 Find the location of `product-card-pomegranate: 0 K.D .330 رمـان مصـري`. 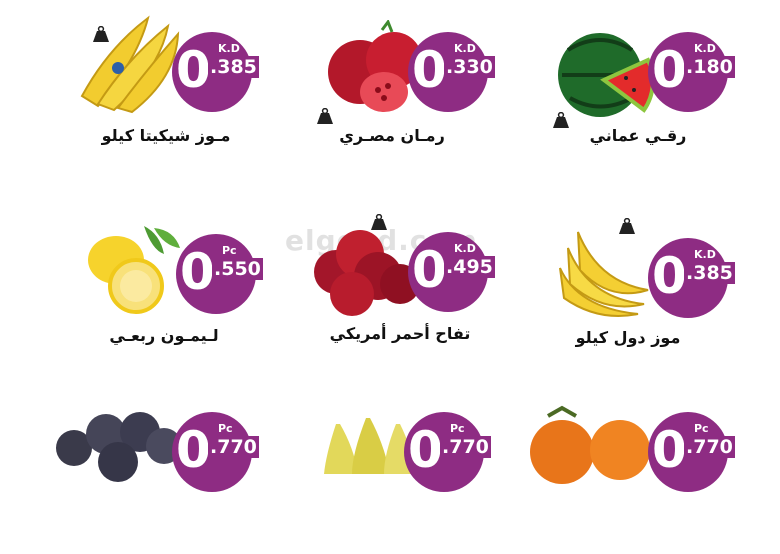

product-card-pomegranate: 0 K.D .330 رمـان مصـري is located at coordinates (429, 95).